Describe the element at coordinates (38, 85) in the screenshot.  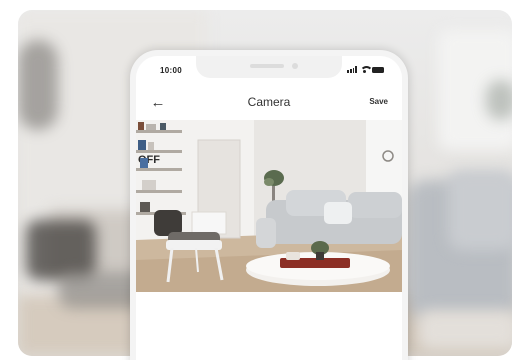
I see `background-plant` at that location.